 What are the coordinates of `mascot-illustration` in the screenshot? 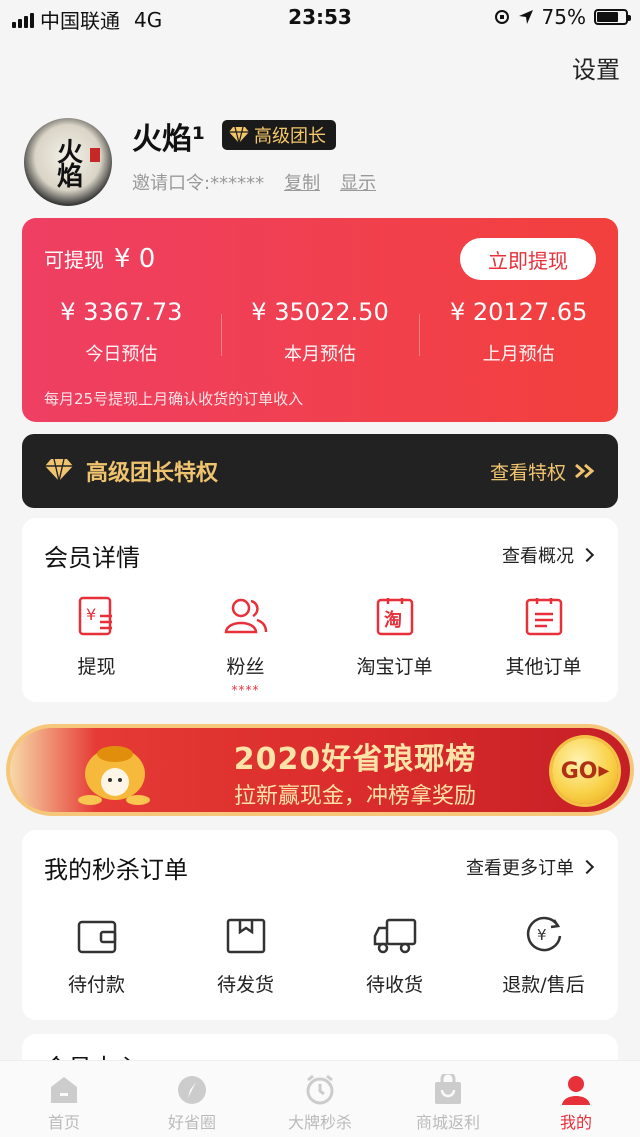 It's located at (114, 775).